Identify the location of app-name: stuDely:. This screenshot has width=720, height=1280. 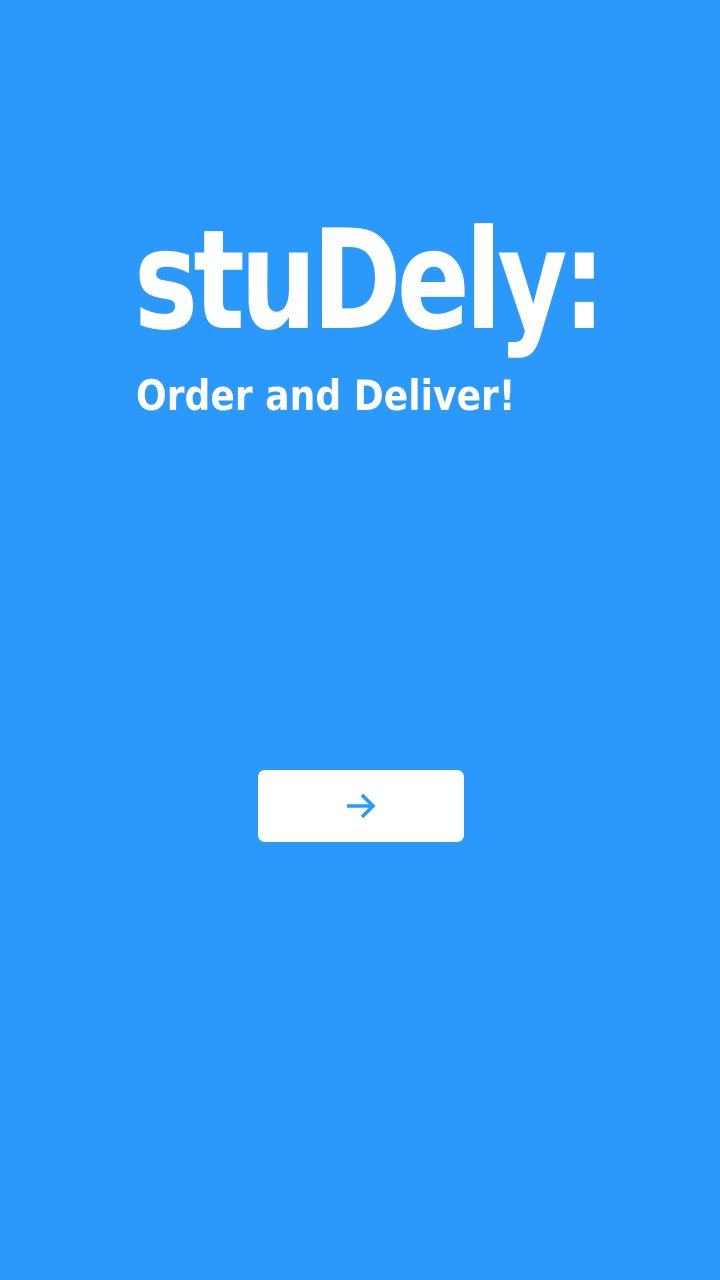
(370, 280).